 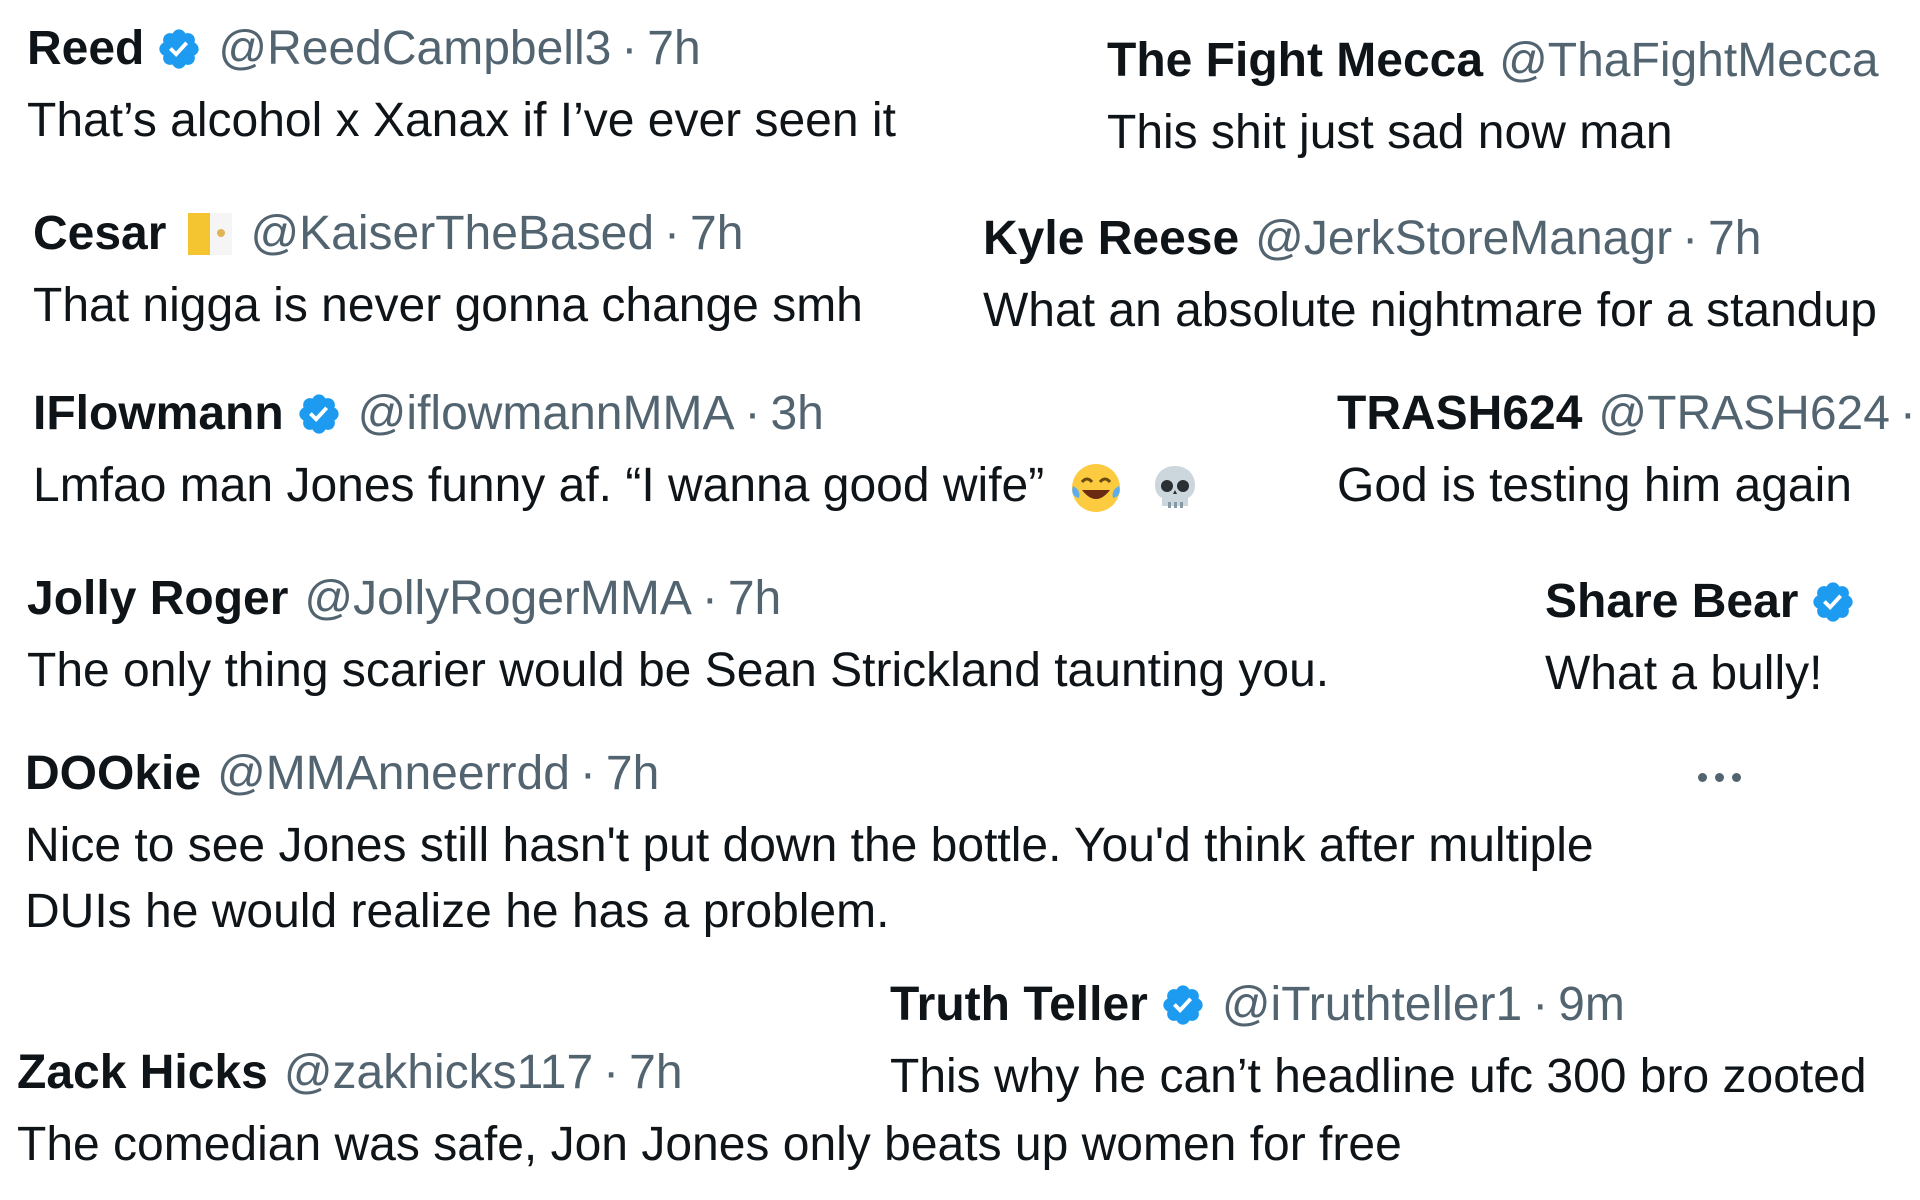 I want to click on tweet-header: The Fight Mecca @ThaFightMecca, so click(x=1493, y=61).